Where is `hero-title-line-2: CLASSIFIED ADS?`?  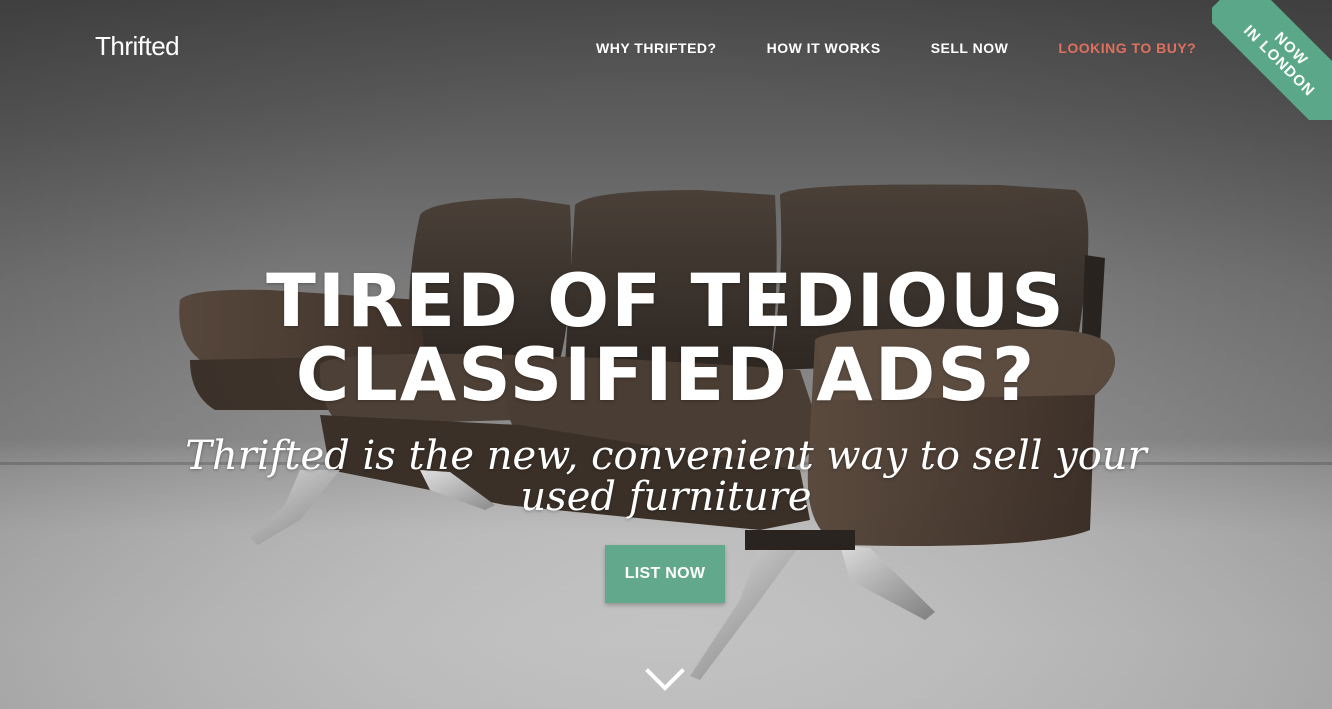 hero-title-line-2: CLASSIFIED ADS? is located at coordinates (666, 375).